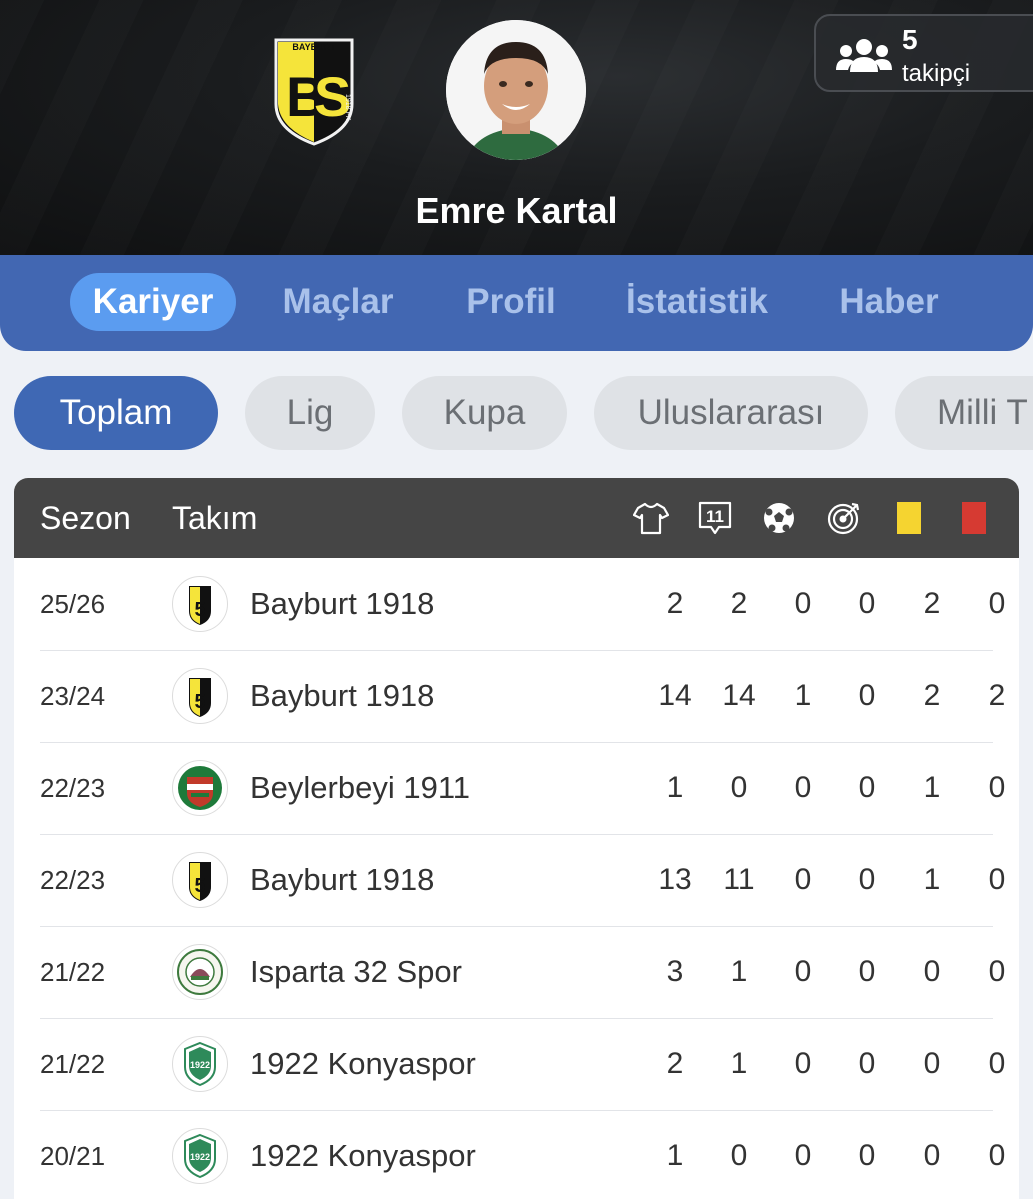 The image size is (1033, 1199). What do you see at coordinates (73, 696) in the screenshot?
I see `row-season: 23/24` at bounding box center [73, 696].